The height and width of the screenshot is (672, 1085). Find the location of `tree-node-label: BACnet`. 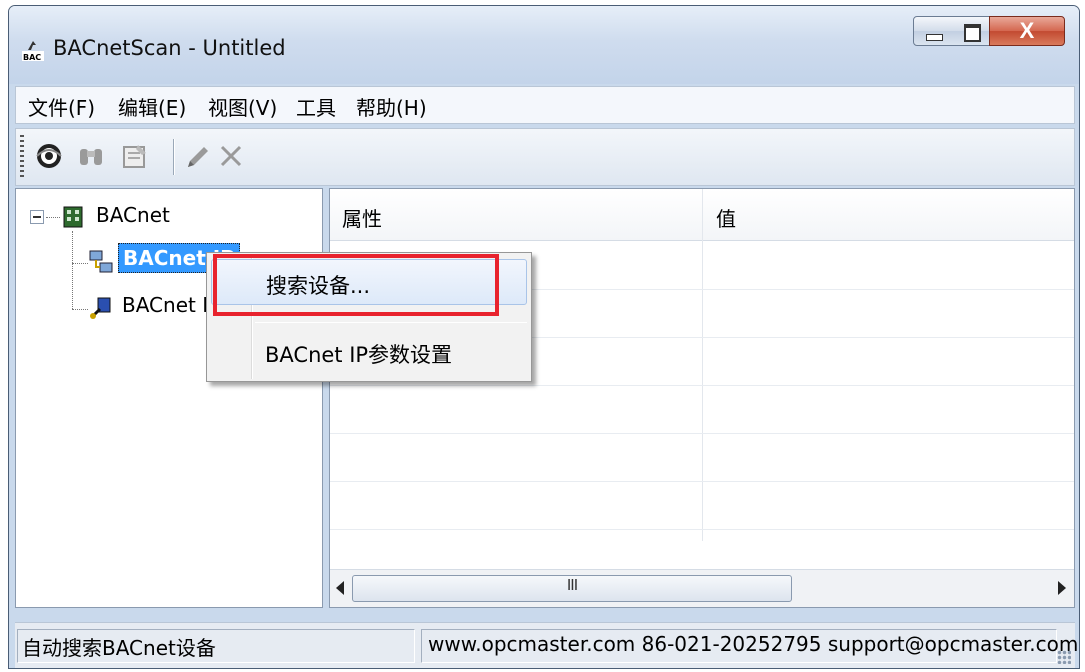

tree-node-label: BACnet is located at coordinates (133, 215).